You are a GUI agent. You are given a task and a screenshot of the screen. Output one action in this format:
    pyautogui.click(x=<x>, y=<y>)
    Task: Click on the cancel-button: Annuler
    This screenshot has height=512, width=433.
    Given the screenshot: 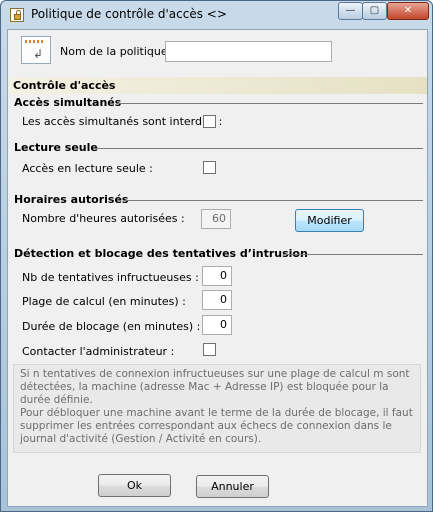 What is the action you would take?
    pyautogui.click(x=232, y=486)
    